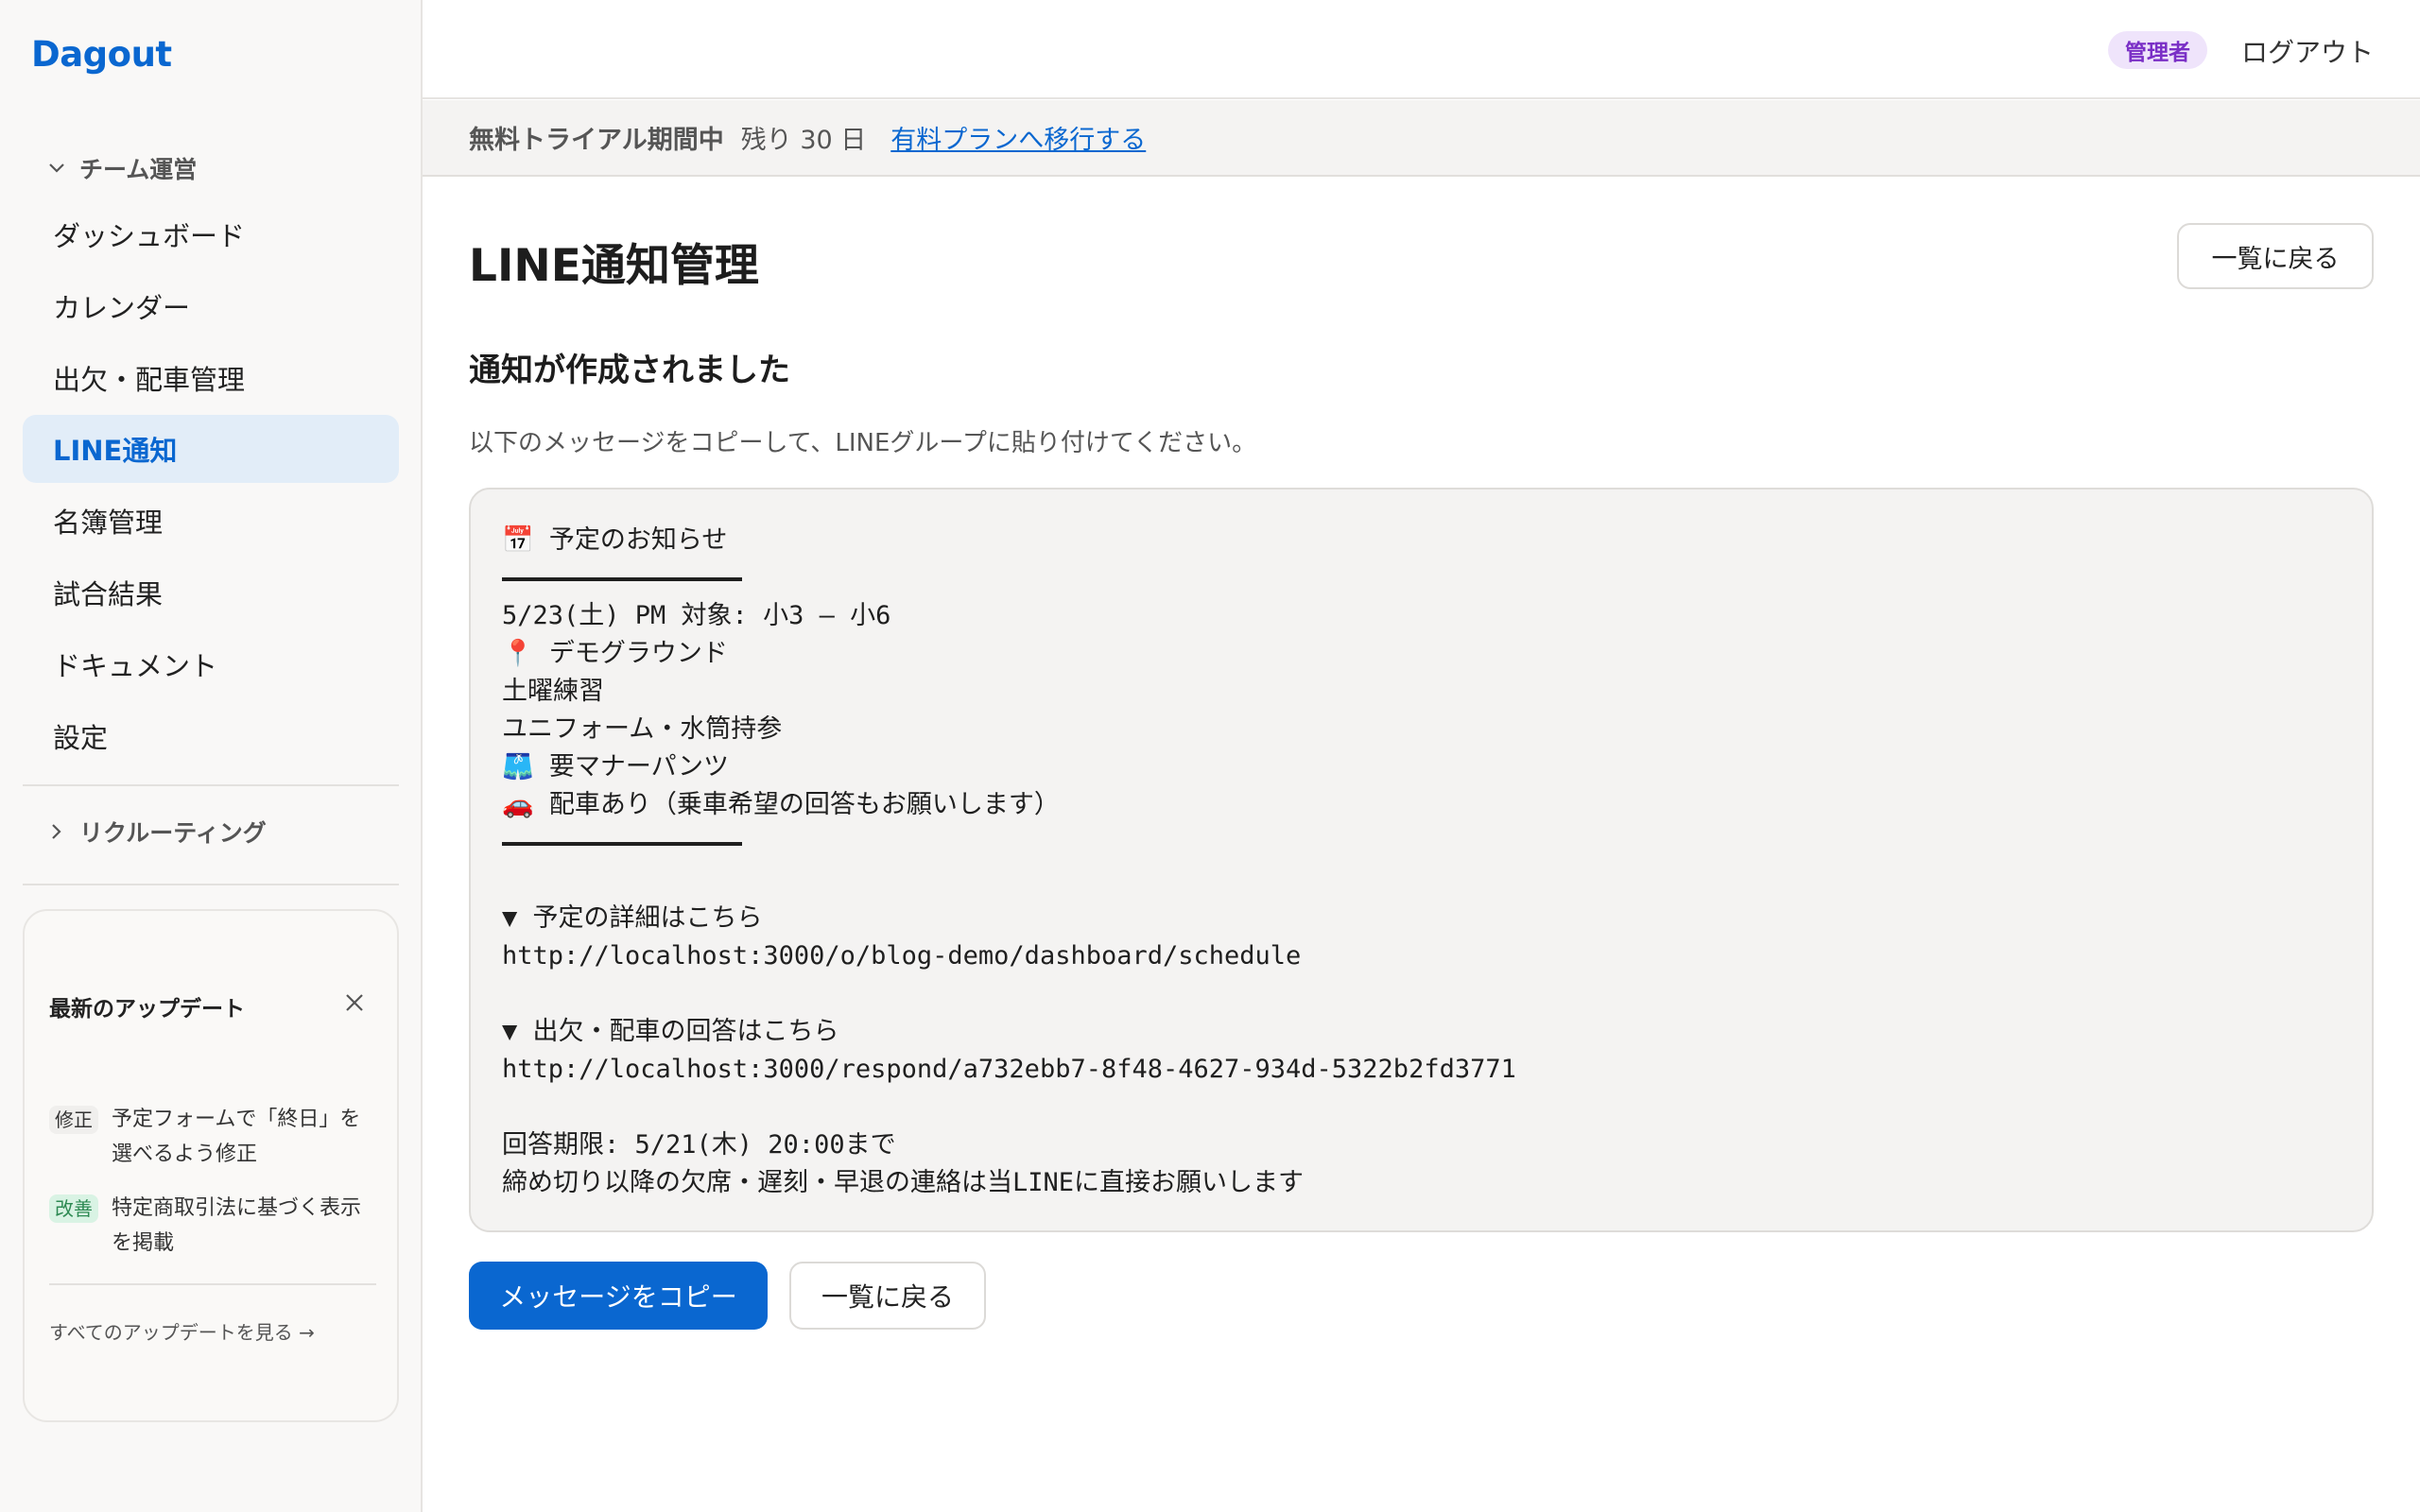 This screenshot has width=2420, height=1512. I want to click on message-line: 土曜練習, so click(553, 691).